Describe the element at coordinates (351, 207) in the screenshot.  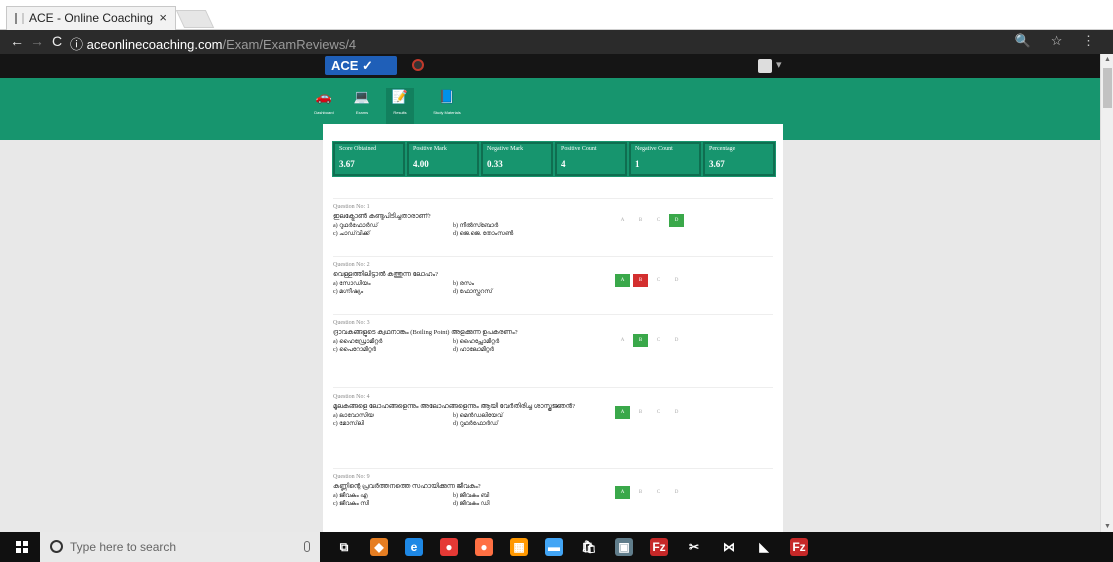
I see `question-number: Question No: 1` at that location.